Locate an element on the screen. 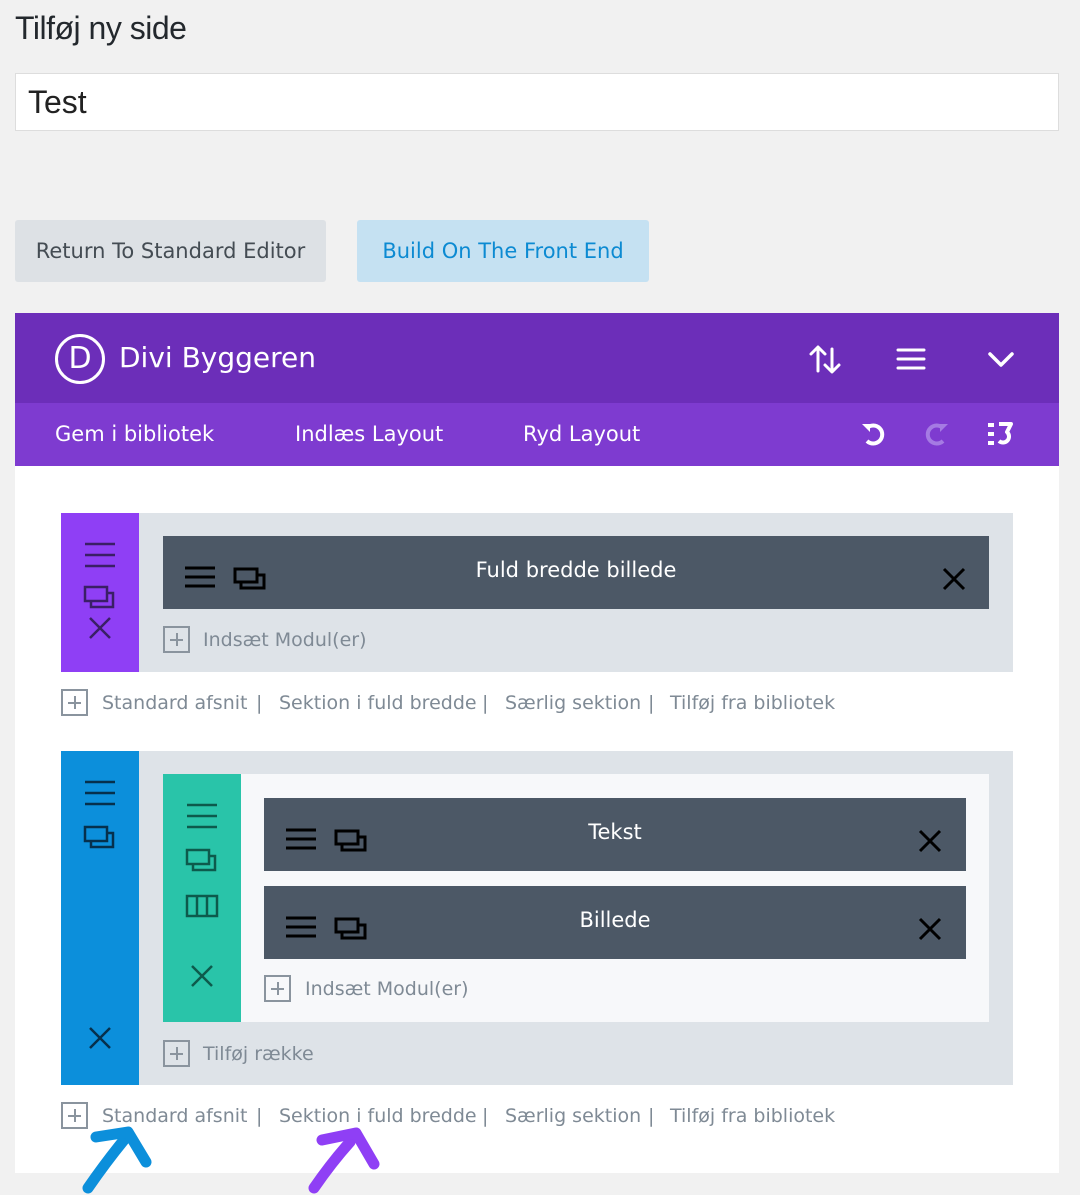 Image resolution: width=1080 pixels, height=1195 pixels. module-title: Fuld bredde billede is located at coordinates (576, 570).